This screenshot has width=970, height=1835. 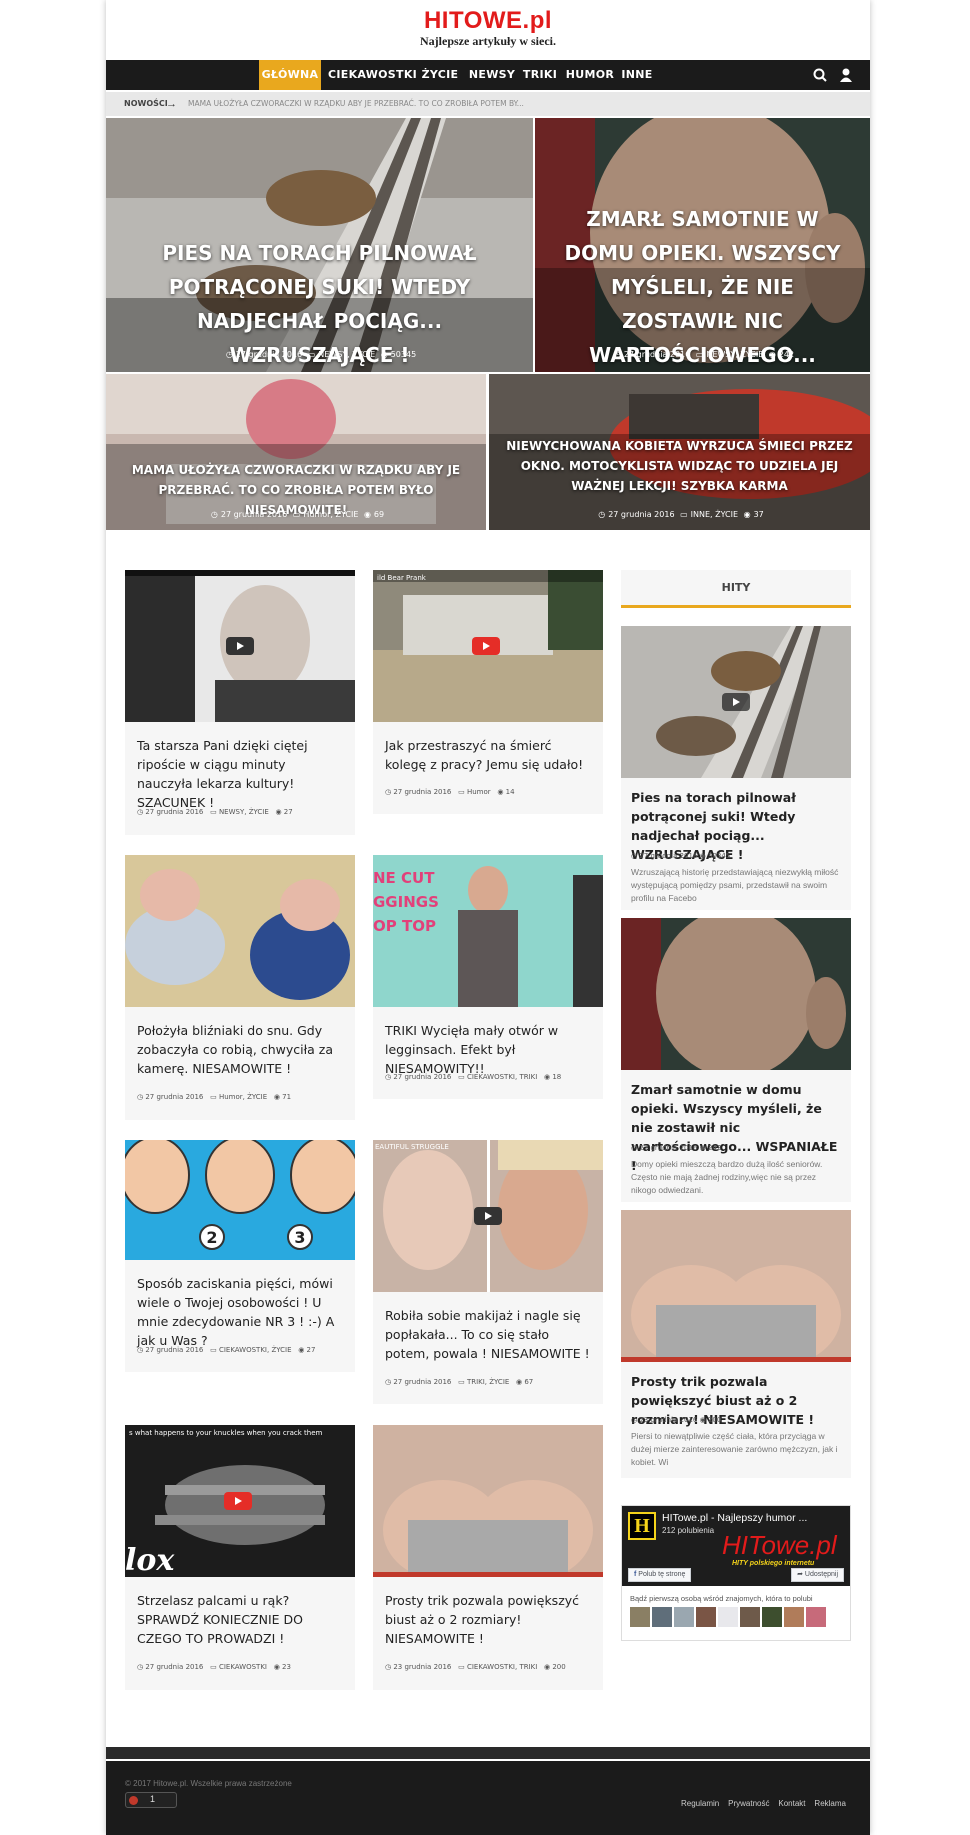 I want to click on fb-share-button: ➦ Udostępnij, so click(x=817, y=1575).